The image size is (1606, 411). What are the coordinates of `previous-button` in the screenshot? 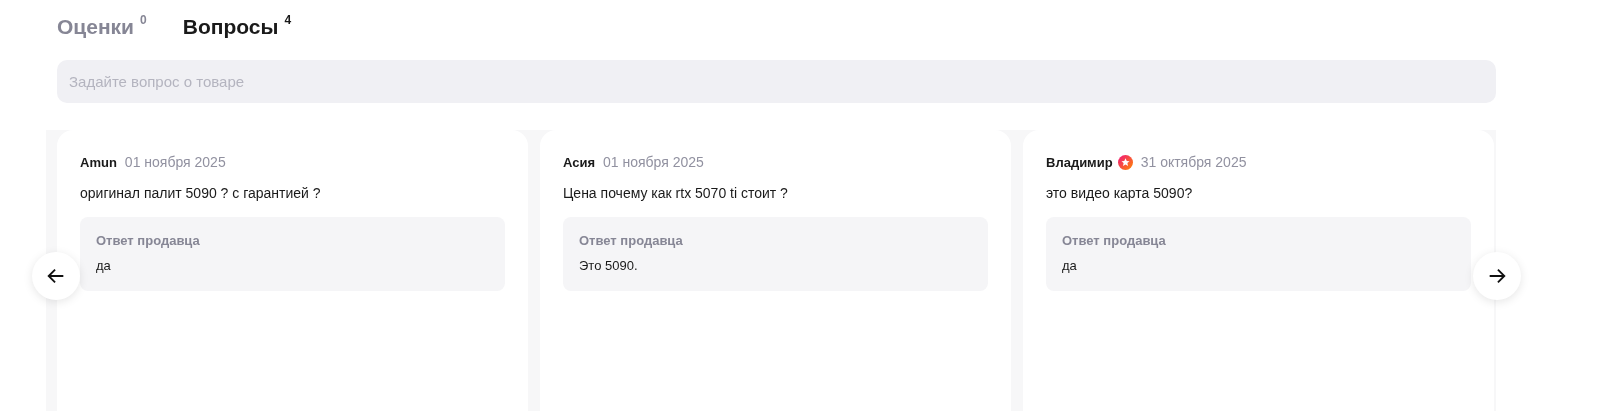 It's located at (56, 276).